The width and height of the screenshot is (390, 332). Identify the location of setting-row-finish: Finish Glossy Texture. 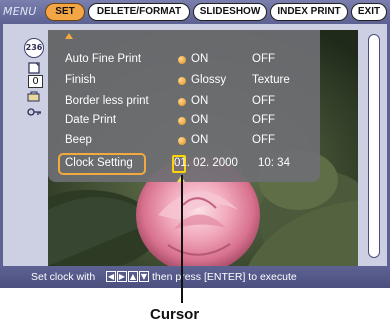
(184, 82).